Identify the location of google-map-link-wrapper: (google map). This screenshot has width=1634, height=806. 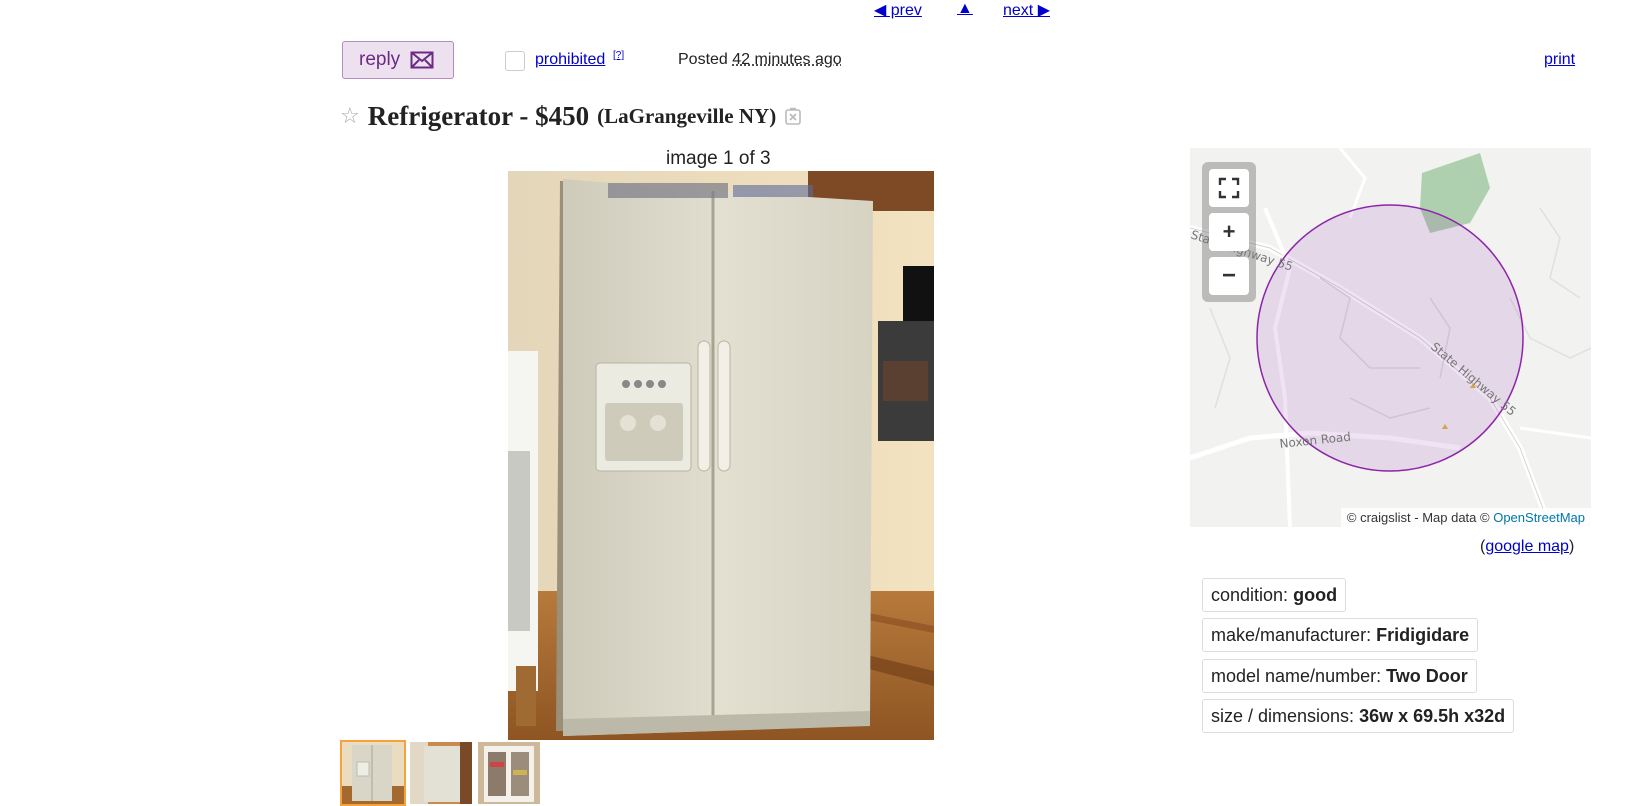
(1527, 547).